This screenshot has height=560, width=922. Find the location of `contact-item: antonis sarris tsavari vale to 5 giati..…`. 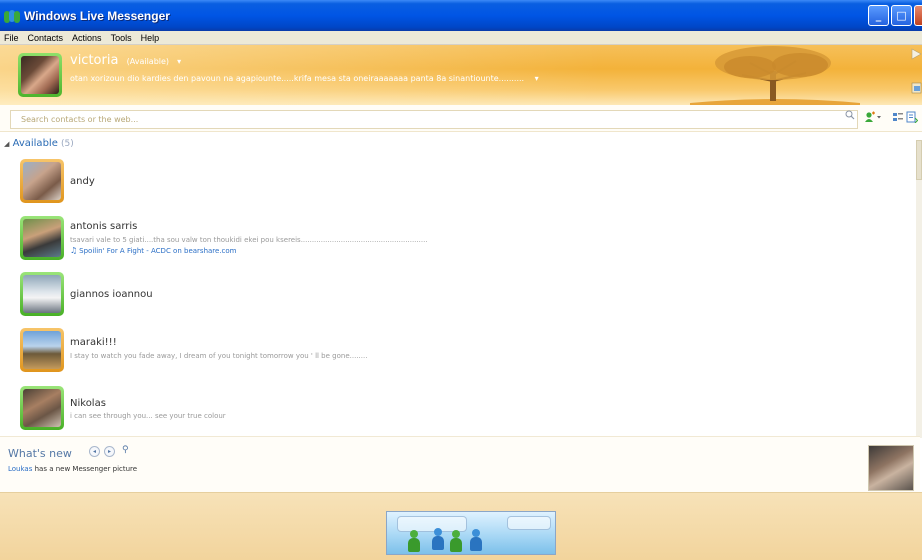

contact-item: antonis sarris tsavari vale to 5 giati..… is located at coordinates (460, 239).